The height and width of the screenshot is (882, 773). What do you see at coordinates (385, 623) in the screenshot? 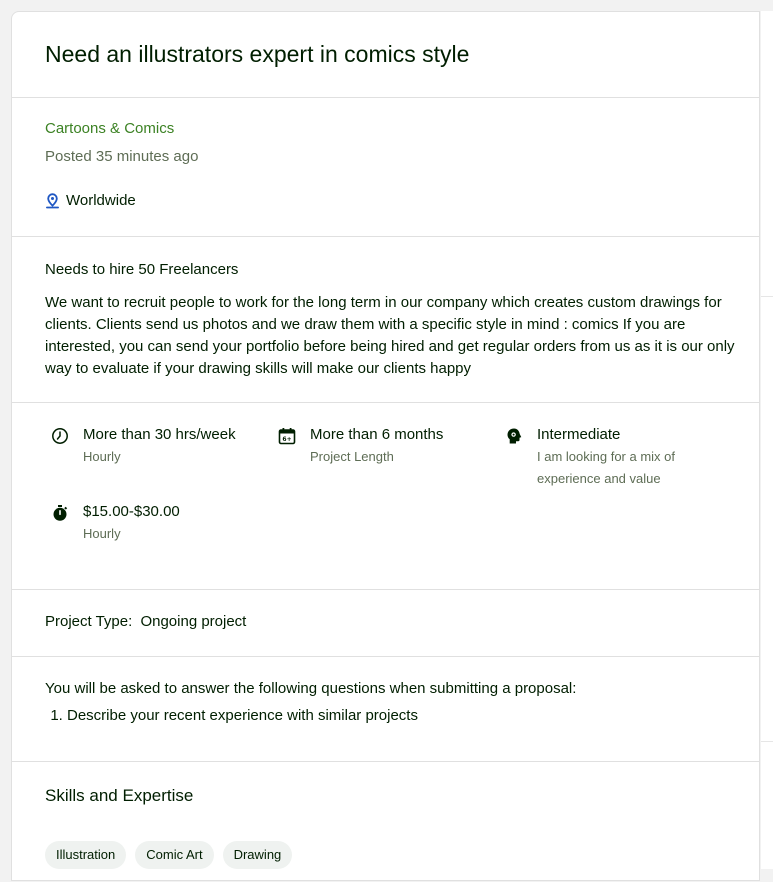
I see `project-type-section: Project Type: Ongoing project` at bounding box center [385, 623].